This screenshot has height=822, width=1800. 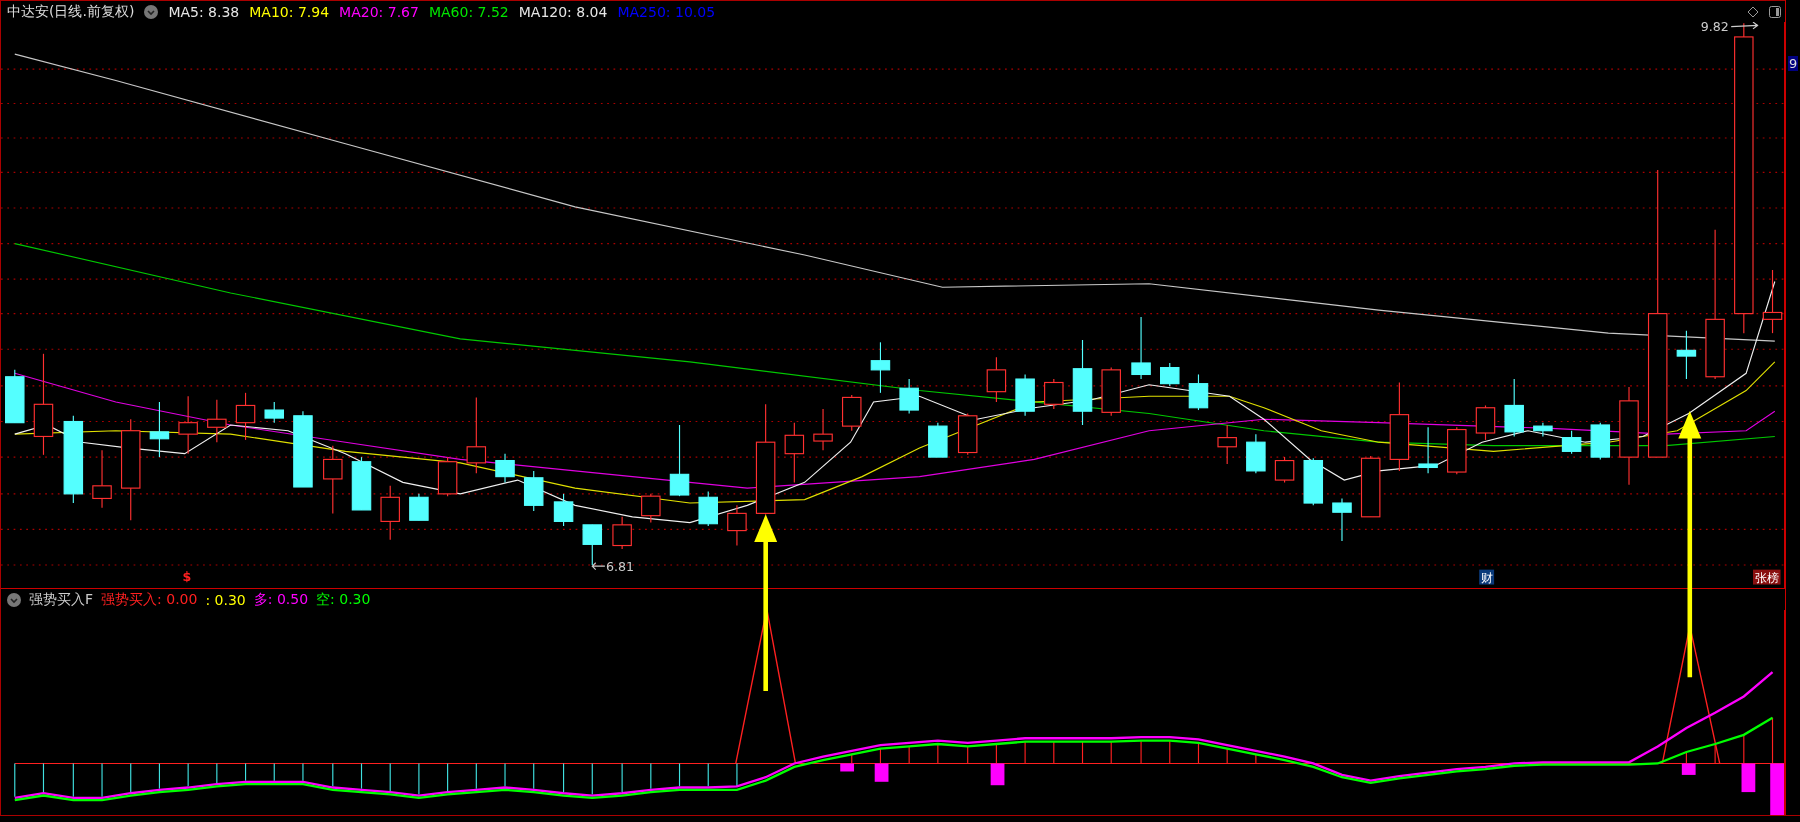 I want to click on ma-value: MA120: 8.04, so click(x=563, y=11).